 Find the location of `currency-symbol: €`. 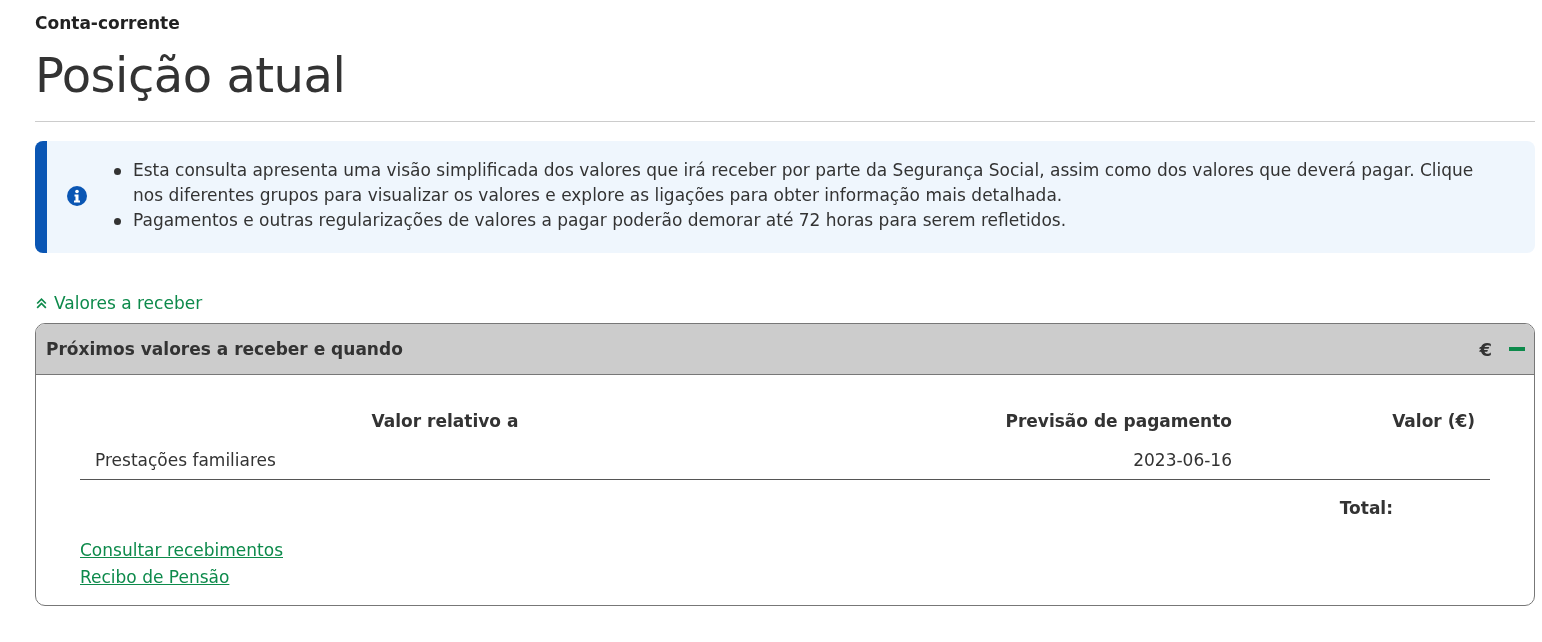

currency-symbol: € is located at coordinates (1485, 349).